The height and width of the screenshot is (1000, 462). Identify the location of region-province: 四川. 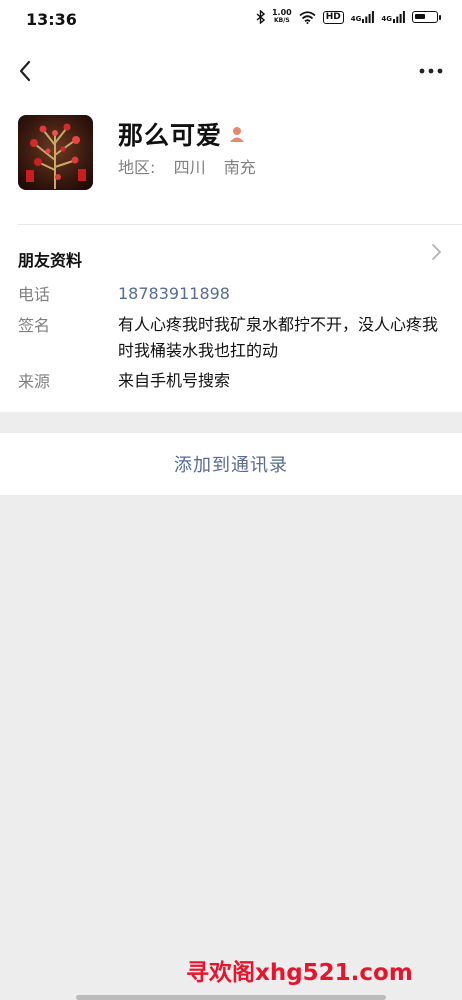
(189, 167).